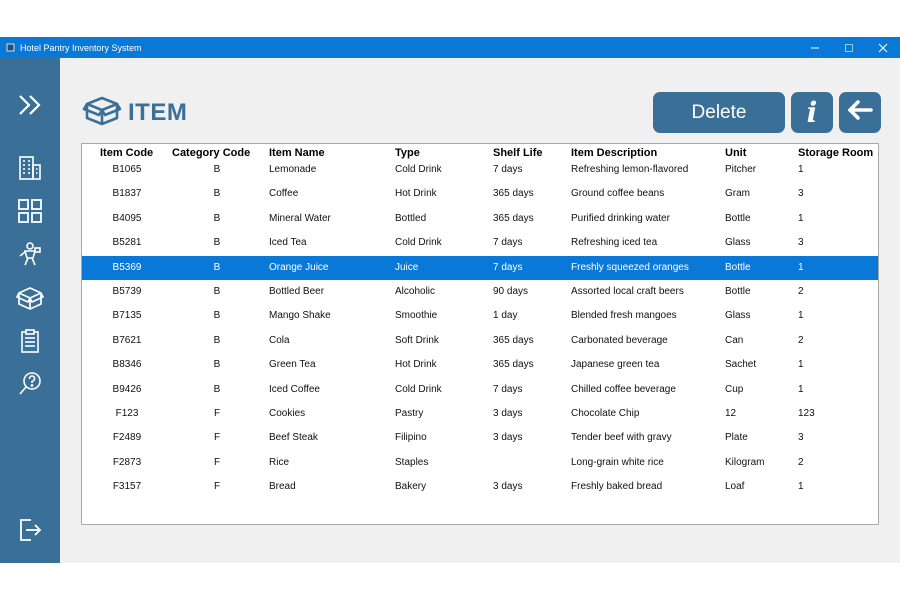 This screenshot has width=900, height=600. I want to click on table-cell: B7621, so click(127, 340).